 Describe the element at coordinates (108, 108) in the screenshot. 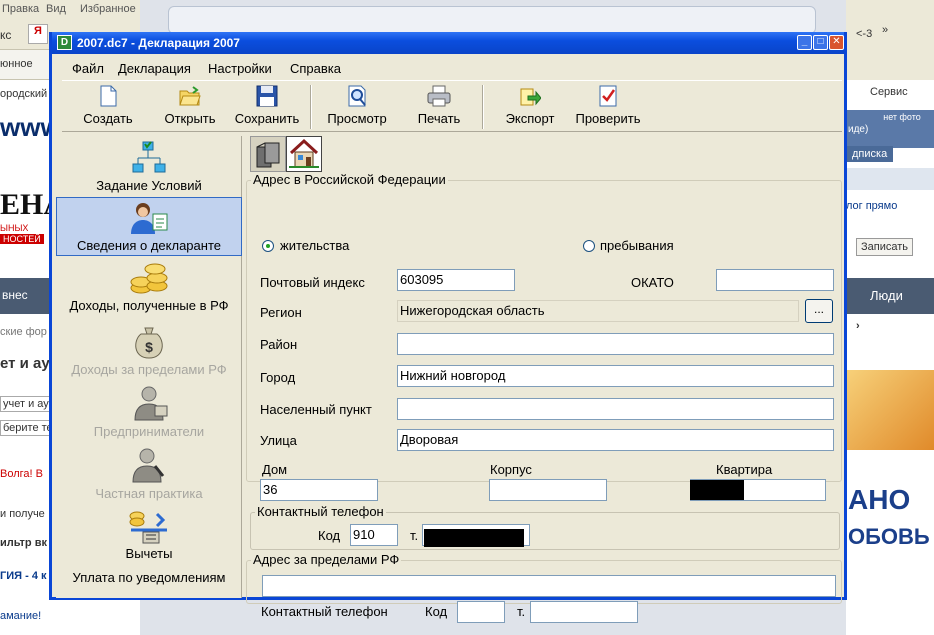

I see `create-button: Создать` at that location.